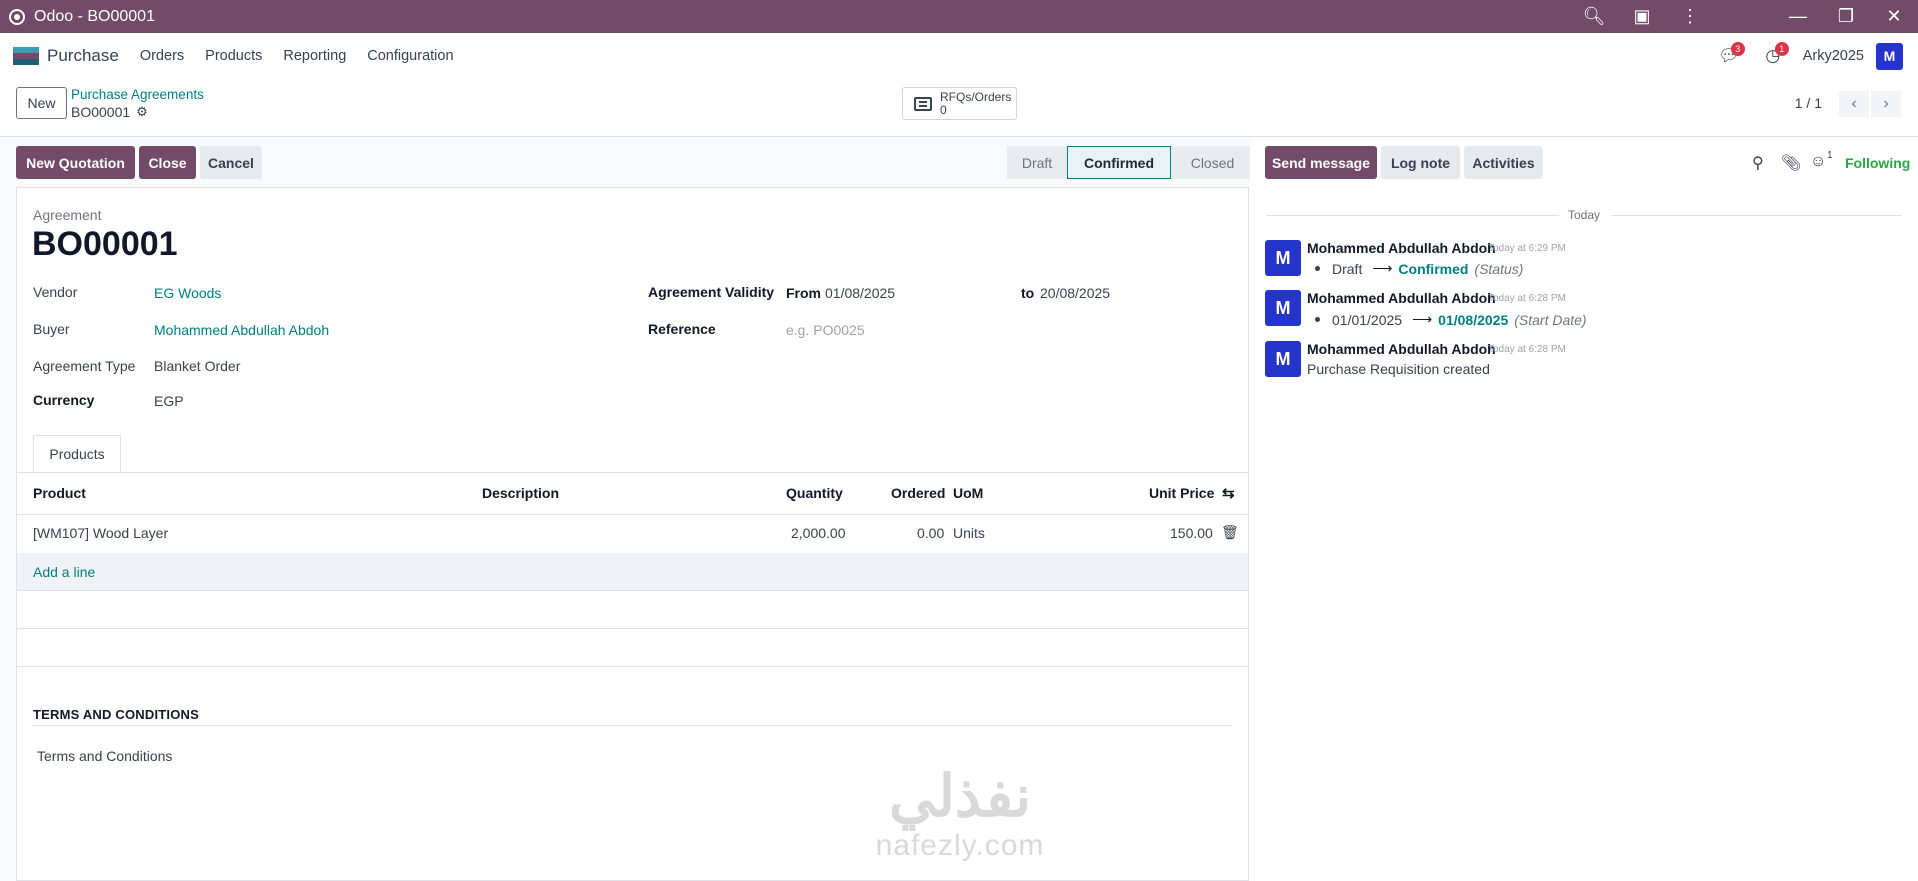 The height and width of the screenshot is (881, 1918). Describe the element at coordinates (241, 330) in the screenshot. I see `buyer-field: Mohammed Abdullah Abdoh` at that location.